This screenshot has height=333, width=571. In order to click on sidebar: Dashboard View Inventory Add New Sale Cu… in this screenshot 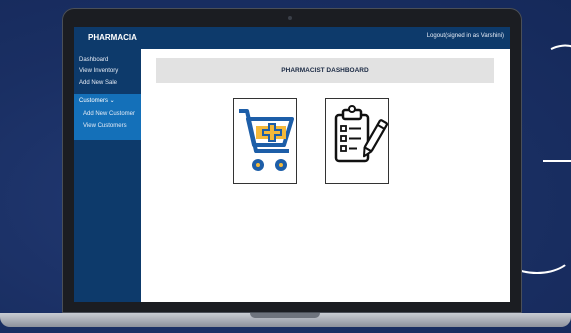, I will do `click(107, 175)`.